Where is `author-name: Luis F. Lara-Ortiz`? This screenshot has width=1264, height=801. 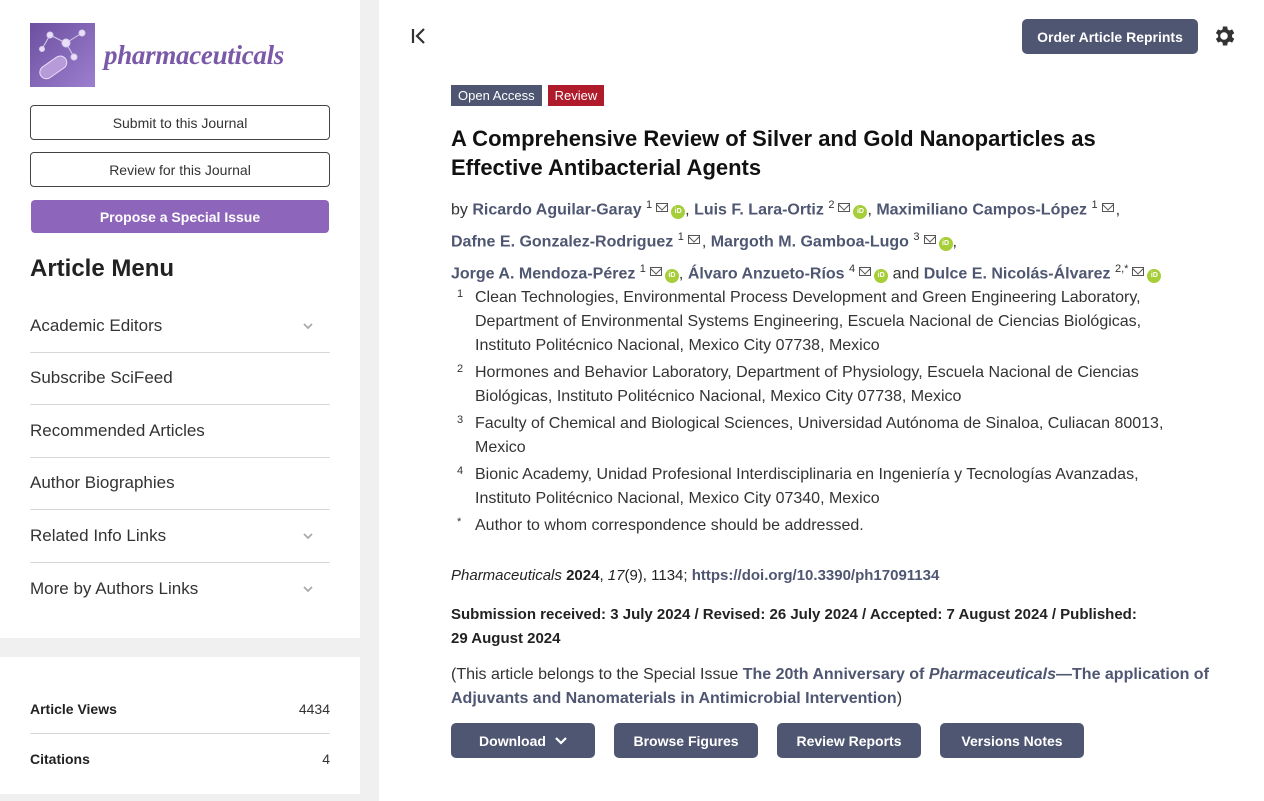 author-name: Luis F. Lara-Ortiz is located at coordinates (759, 209).